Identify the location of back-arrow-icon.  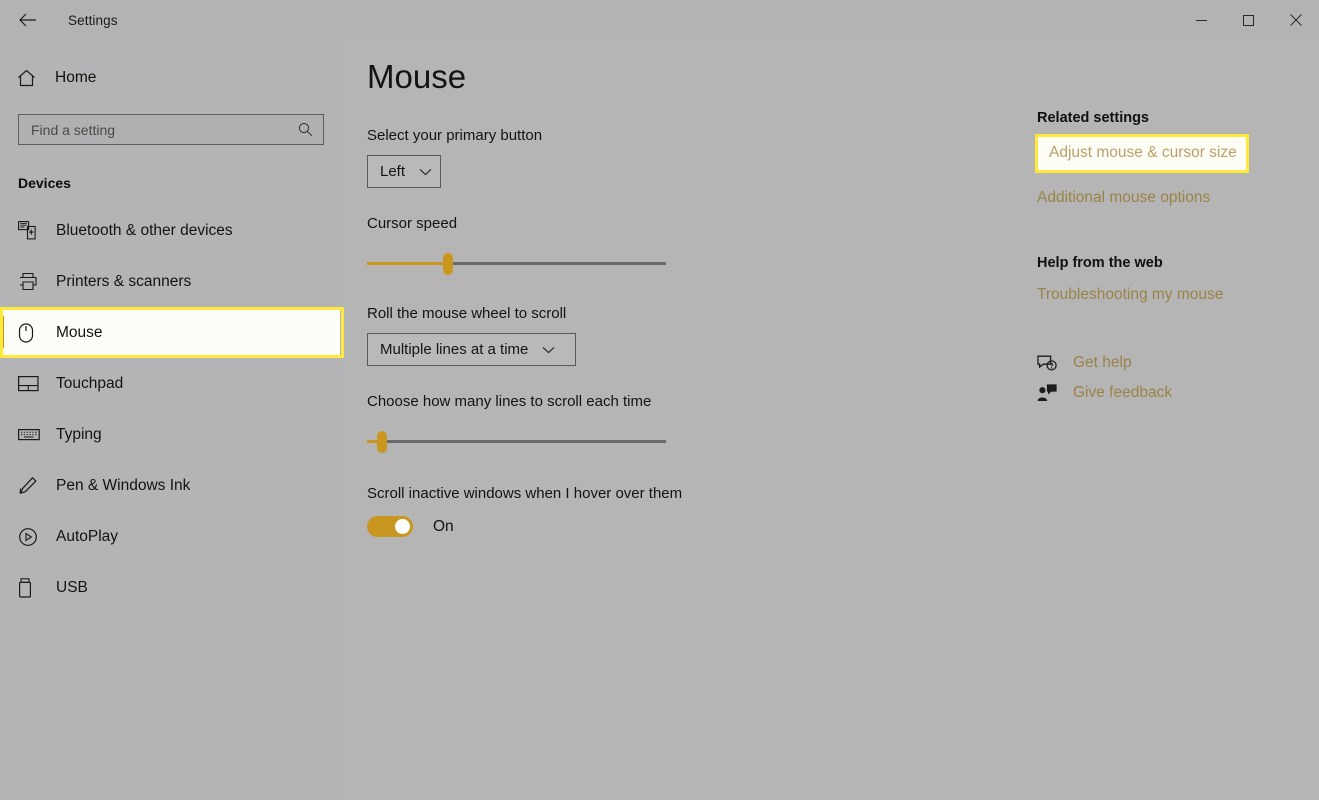
(27, 20).